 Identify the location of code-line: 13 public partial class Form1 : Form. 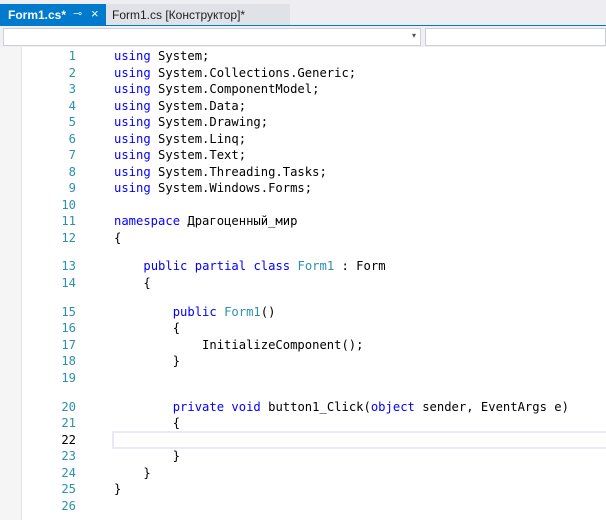
(303, 266).